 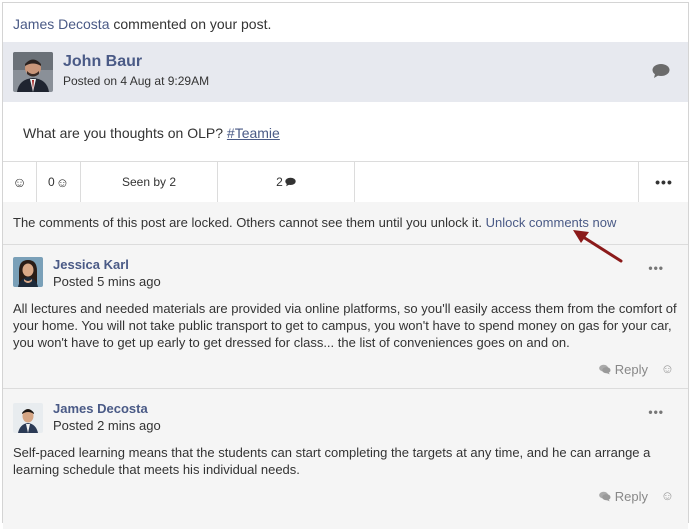 I want to click on react-button: ☺, so click(x=20, y=182).